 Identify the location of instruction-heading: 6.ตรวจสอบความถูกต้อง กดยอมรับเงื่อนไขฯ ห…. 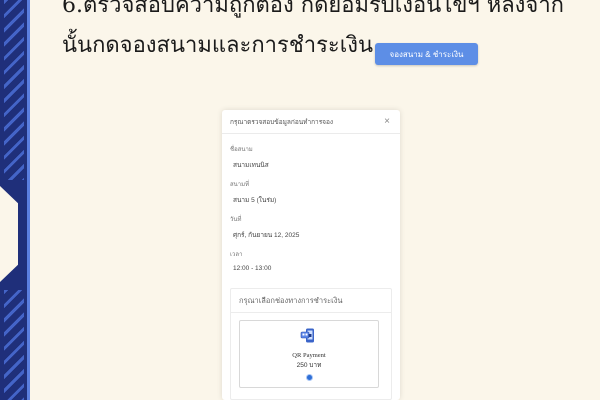
(322, 32).